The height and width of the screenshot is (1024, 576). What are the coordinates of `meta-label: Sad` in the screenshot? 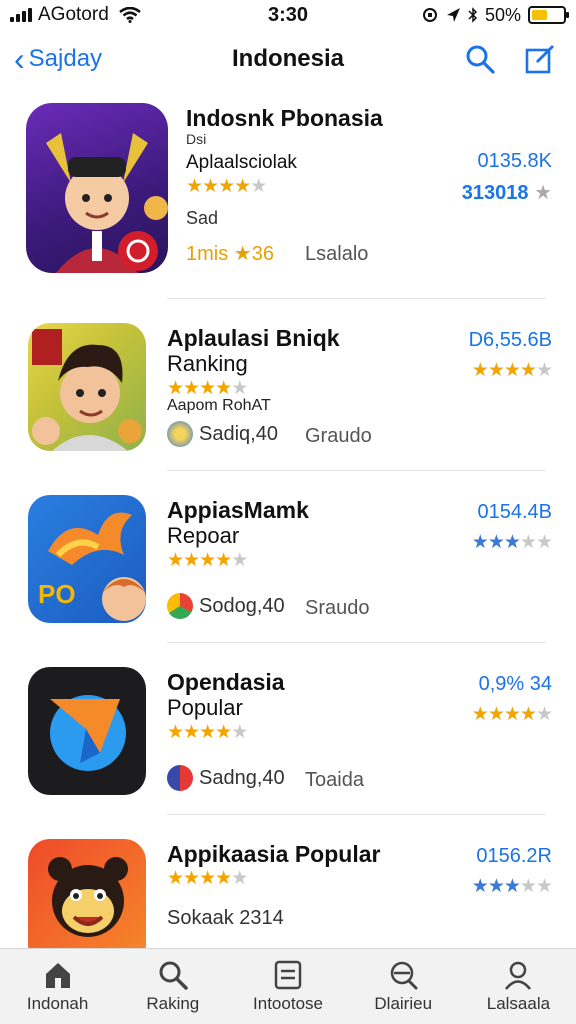 It's located at (202, 218).